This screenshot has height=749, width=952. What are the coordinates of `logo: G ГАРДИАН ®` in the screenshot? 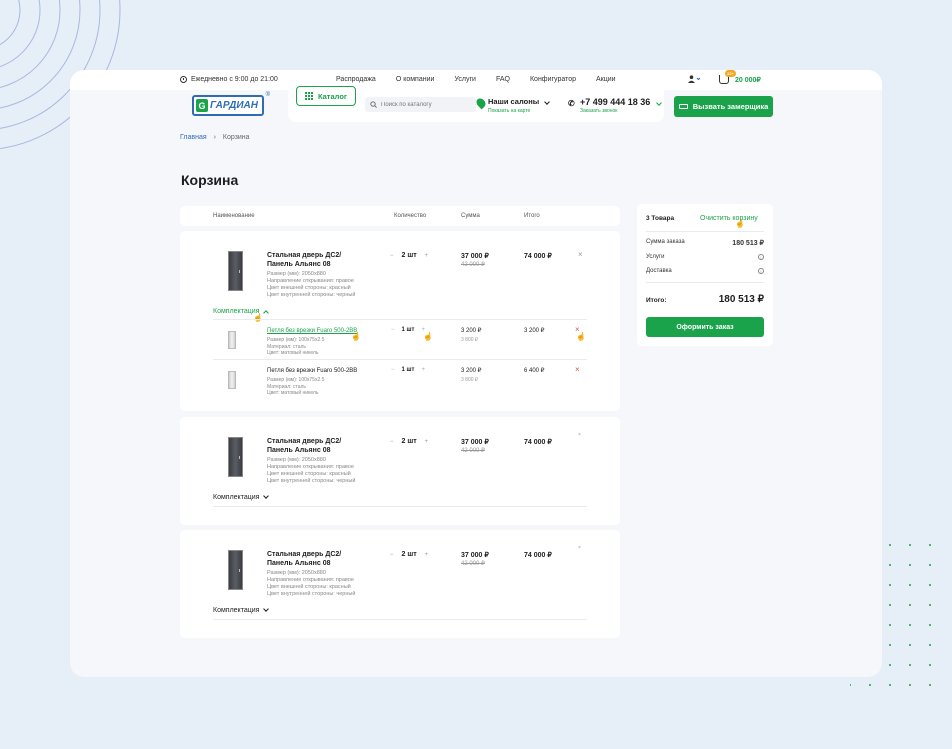 It's located at (231, 104).